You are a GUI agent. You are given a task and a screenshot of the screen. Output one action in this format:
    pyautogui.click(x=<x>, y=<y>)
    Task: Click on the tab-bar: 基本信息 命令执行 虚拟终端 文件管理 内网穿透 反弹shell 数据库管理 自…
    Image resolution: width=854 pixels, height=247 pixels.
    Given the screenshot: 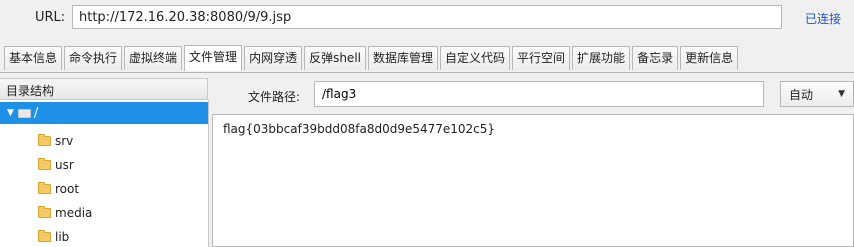 What is the action you would take?
    pyautogui.click(x=427, y=58)
    